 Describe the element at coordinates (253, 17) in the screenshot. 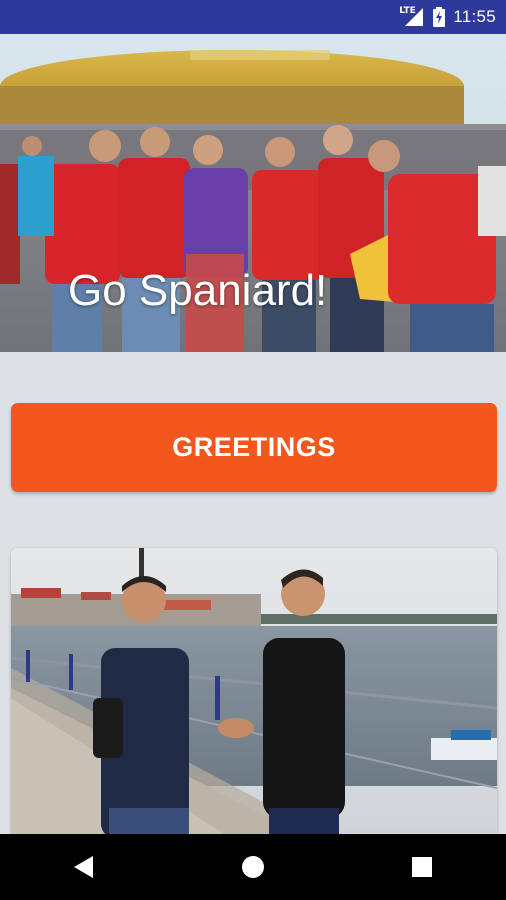

I see `status-bar: LTE 11:55` at that location.